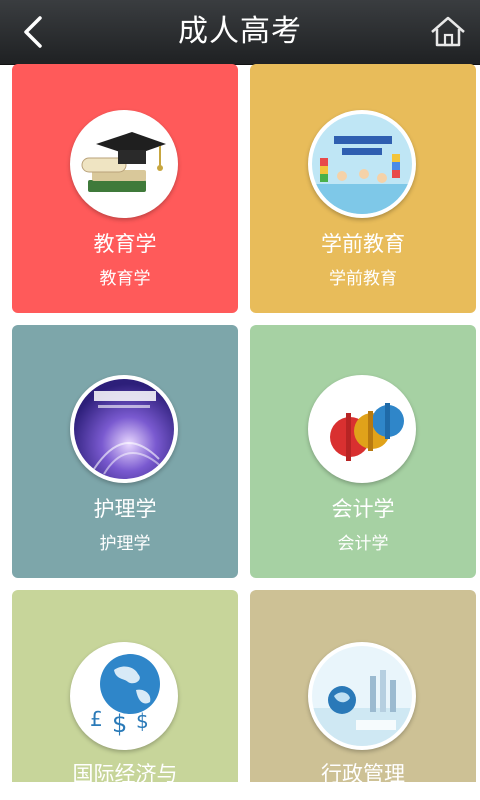  I want to click on course-title: 教育学, so click(125, 244).